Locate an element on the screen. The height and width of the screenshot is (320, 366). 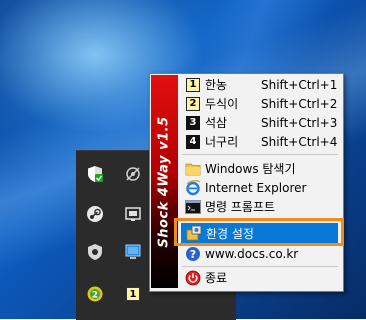
menu-item-label: www.docs.co.kr is located at coordinates (252, 253).